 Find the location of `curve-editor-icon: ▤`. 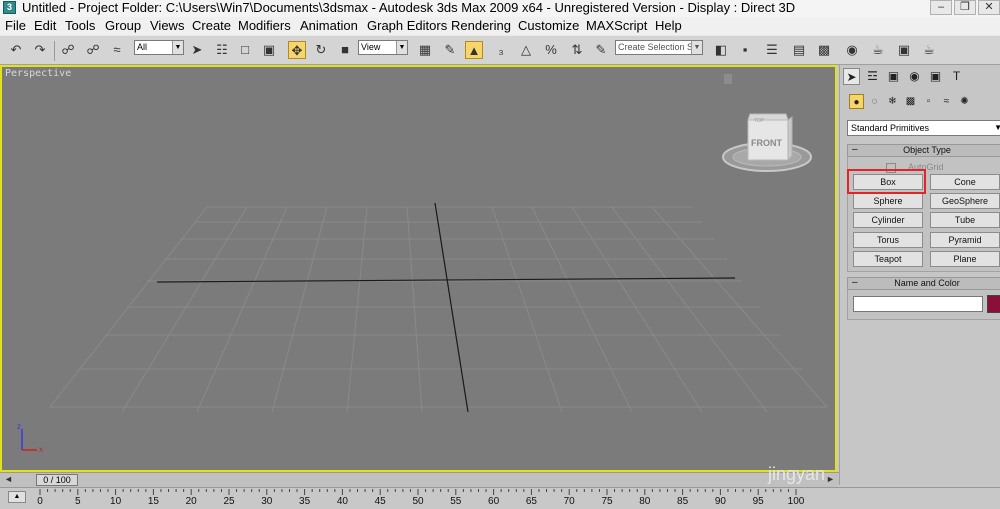

curve-editor-icon: ▤ is located at coordinates (799, 50).